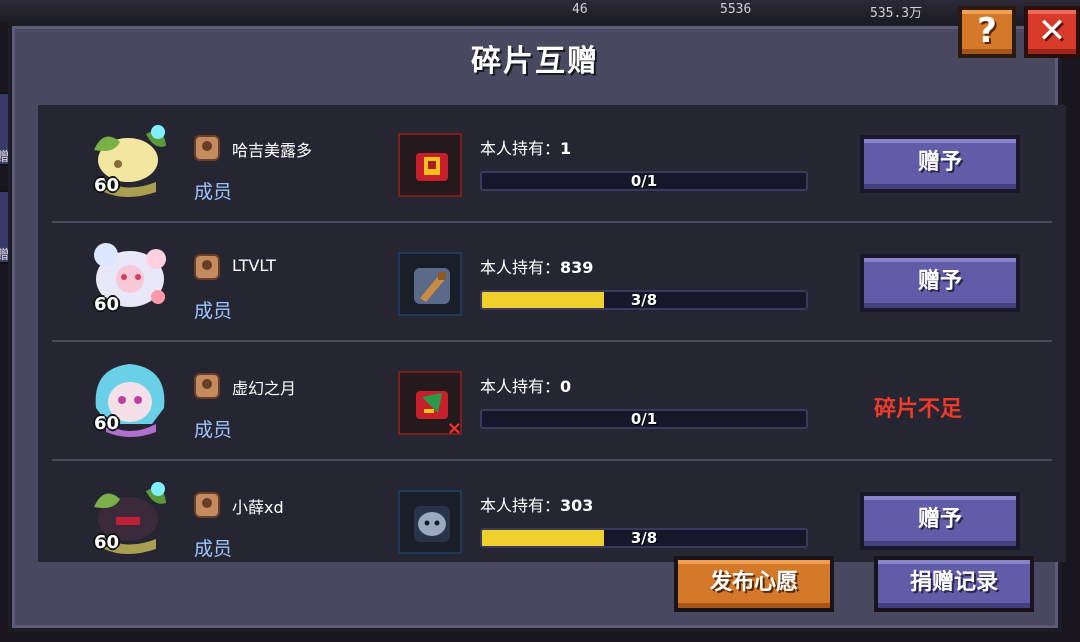 Image resolution: width=1080 pixels, height=642 pixels. What do you see at coordinates (537, 267) in the screenshot?
I see `held-count: 本人持有：839` at bounding box center [537, 267].